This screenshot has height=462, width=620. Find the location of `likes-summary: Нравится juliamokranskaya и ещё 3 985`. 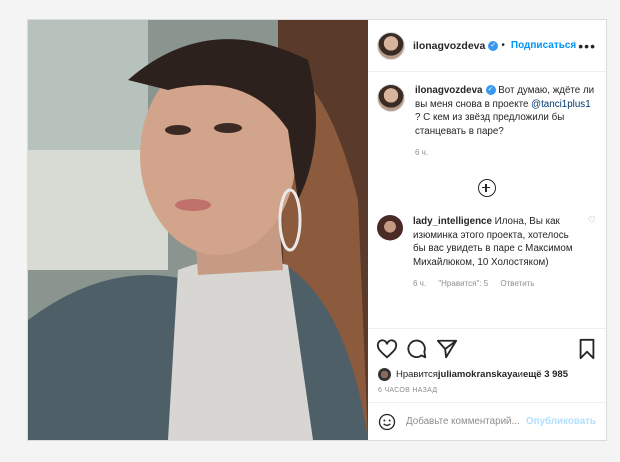

likes-summary: Нравится juliamokranskaya и ещё 3 985 is located at coordinates (487, 374).